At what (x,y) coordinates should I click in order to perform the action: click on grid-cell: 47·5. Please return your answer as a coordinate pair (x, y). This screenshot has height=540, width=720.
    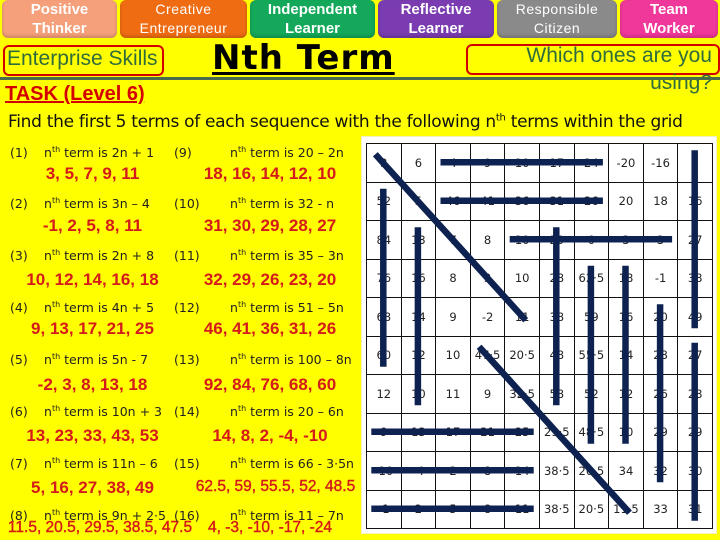
    Looking at the image, I should click on (488, 355).